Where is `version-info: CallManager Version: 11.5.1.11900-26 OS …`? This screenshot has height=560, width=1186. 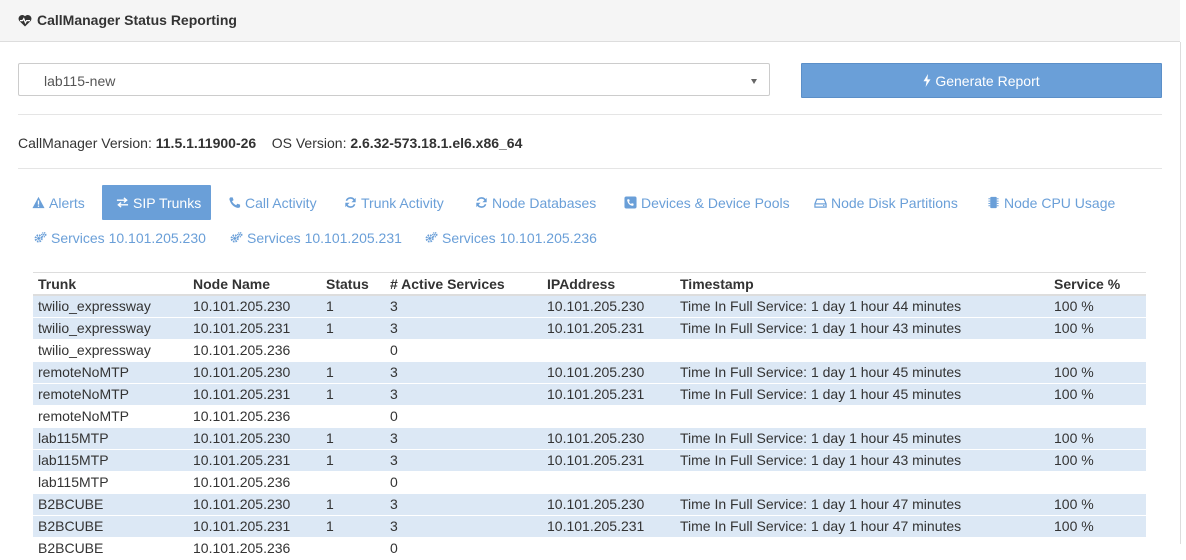 version-info: CallManager Version: 11.5.1.11900-26 OS … is located at coordinates (270, 143).